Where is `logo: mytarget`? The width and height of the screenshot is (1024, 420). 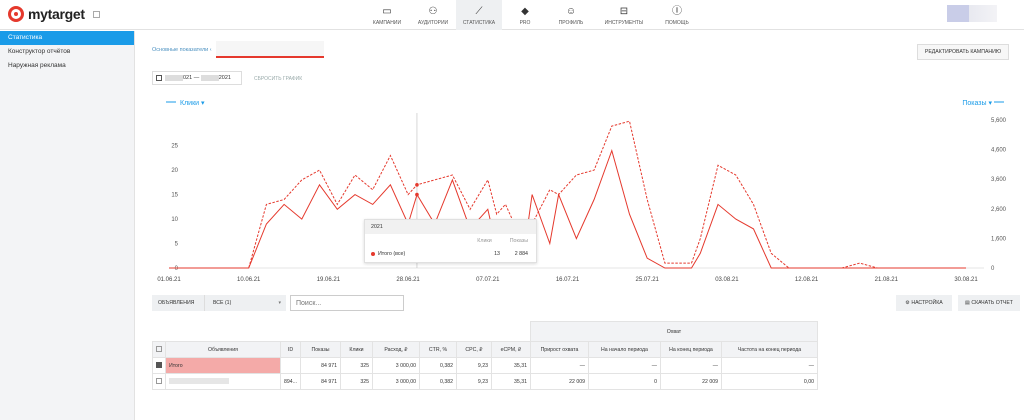
logo: mytarget is located at coordinates (54, 14).